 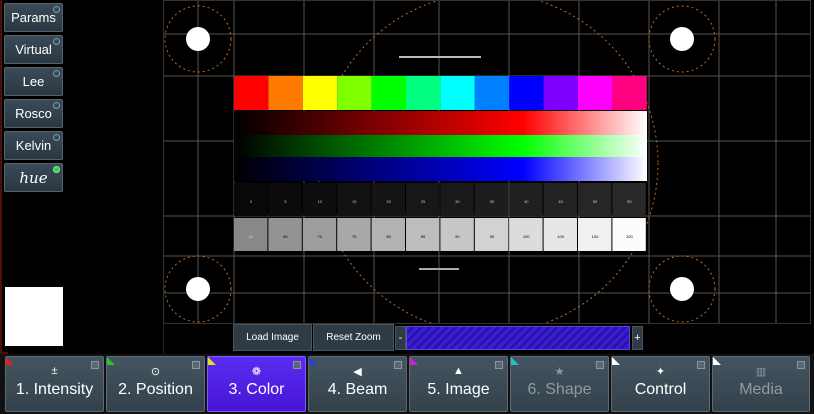 What do you see at coordinates (256, 372) in the screenshot?
I see `color-icon: ❁` at bounding box center [256, 372].